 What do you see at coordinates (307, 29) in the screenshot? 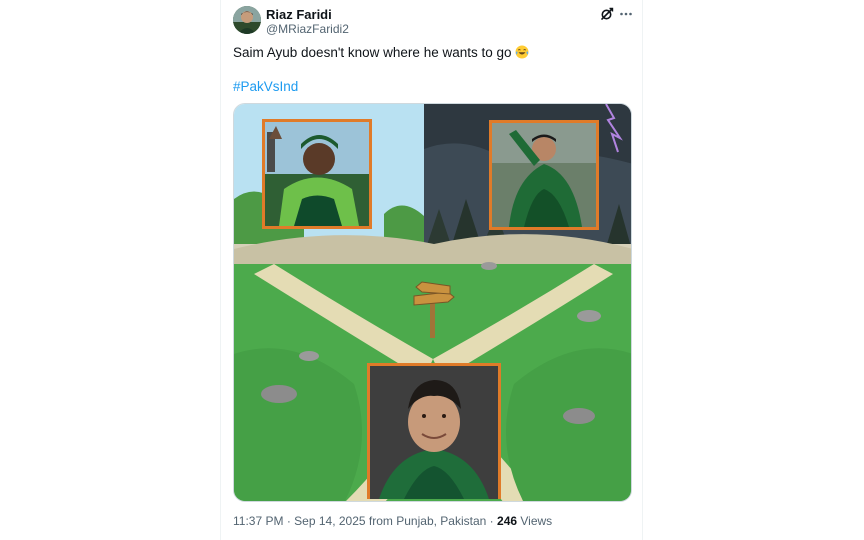
I see `author-handle: @MRiazFaridi2` at bounding box center [307, 29].